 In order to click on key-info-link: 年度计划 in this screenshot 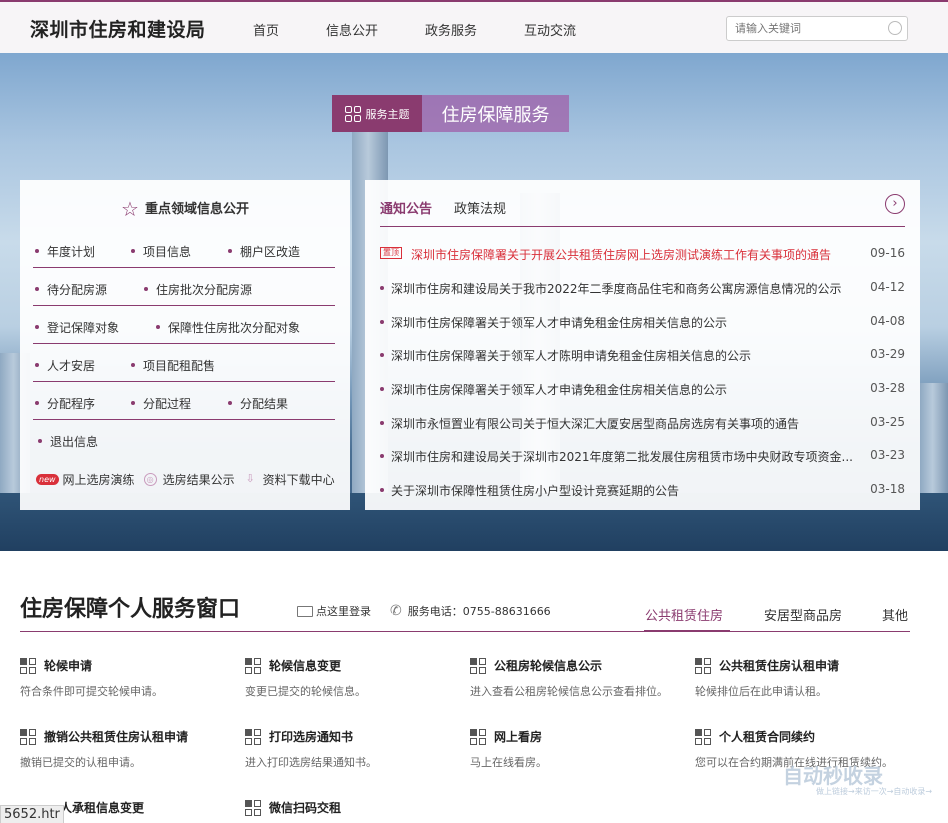, I will do `click(64, 251)`.